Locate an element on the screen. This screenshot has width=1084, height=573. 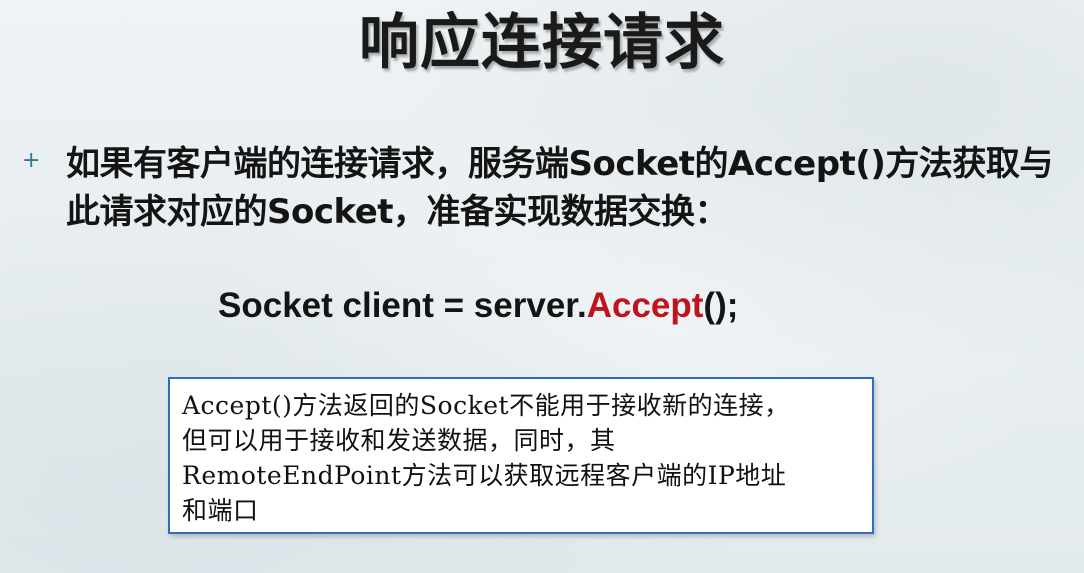
code-suffix: (); is located at coordinates (721, 305).